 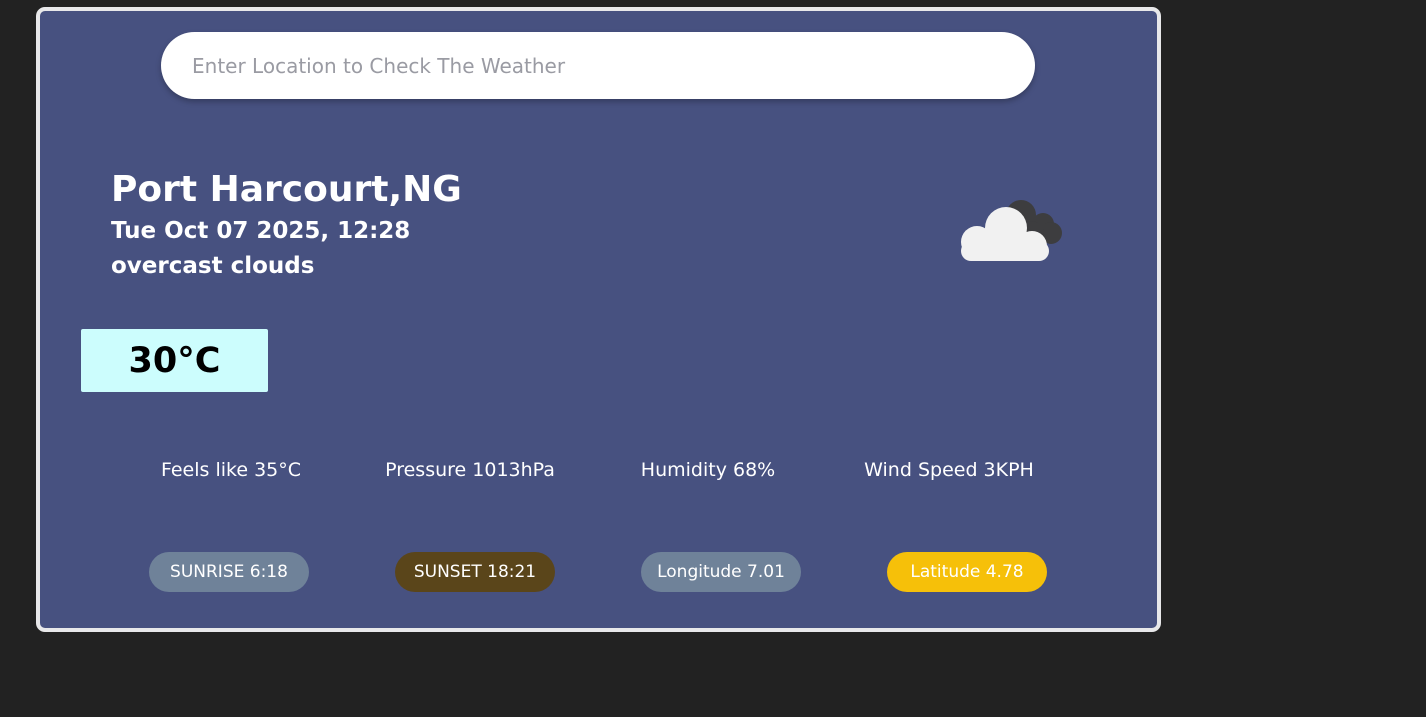 What do you see at coordinates (967, 572) in the screenshot?
I see `latitude-badge: Latitude 4.78` at bounding box center [967, 572].